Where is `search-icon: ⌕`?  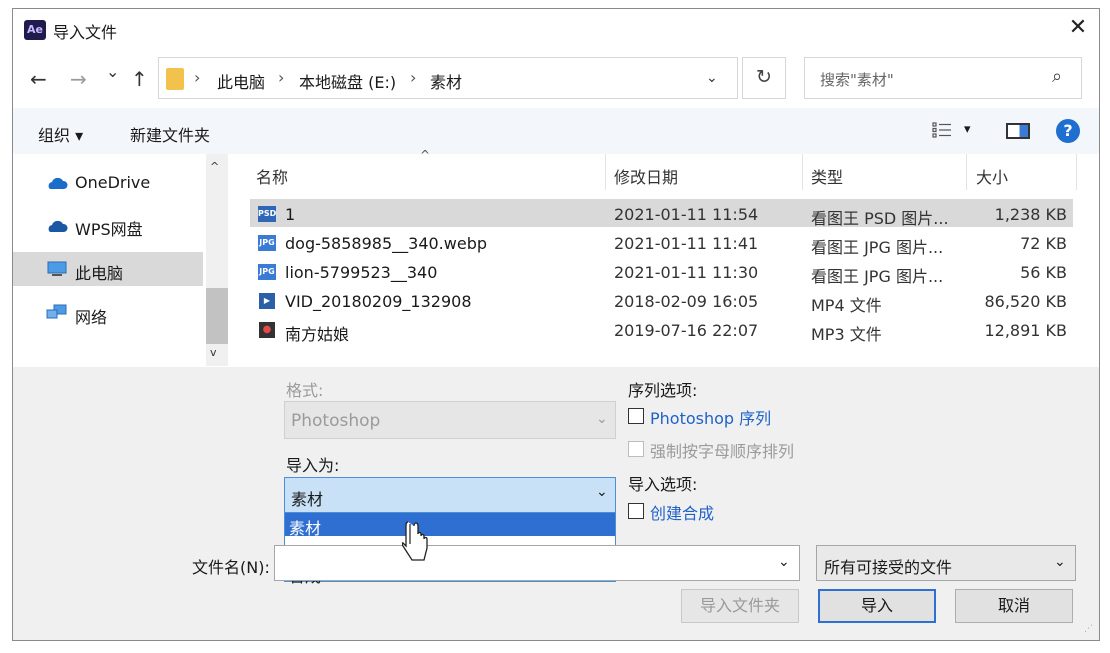
search-icon: ⌕ is located at coordinates (1057, 76).